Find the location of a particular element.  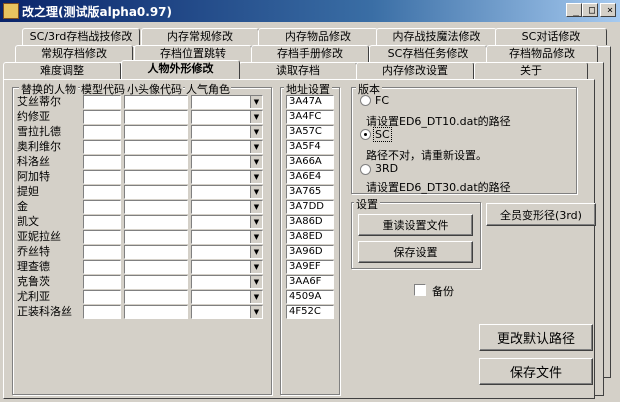

tab-row1-2: 内存物品修改 is located at coordinates (318, 36).